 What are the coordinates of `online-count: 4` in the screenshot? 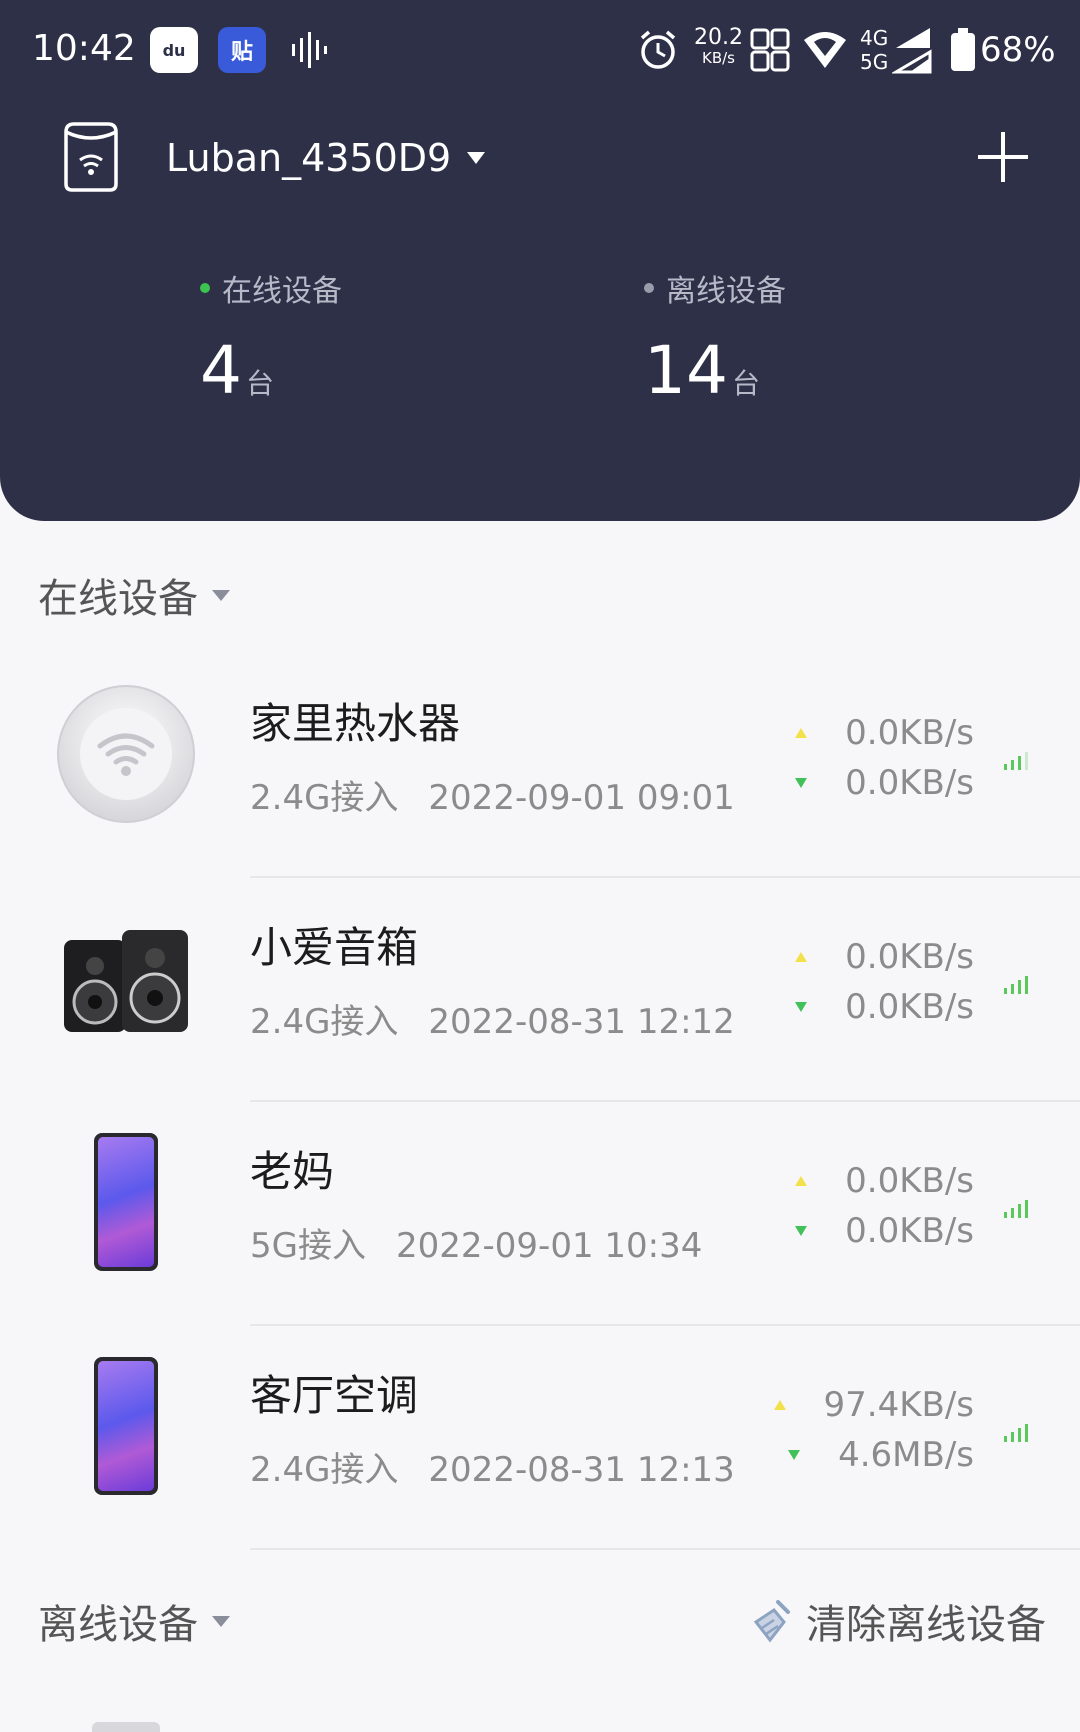 It's located at (221, 370).